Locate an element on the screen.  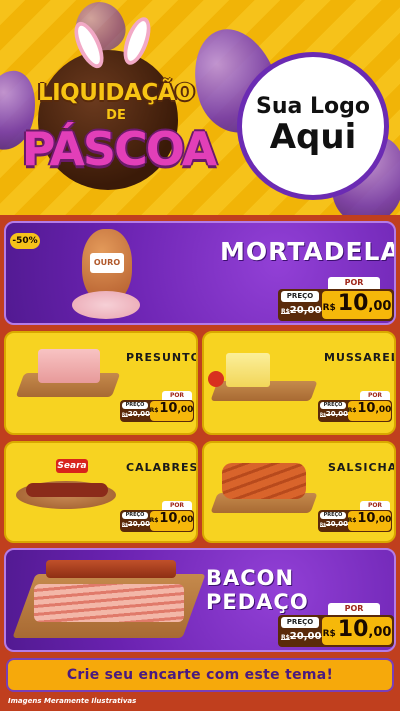
cta-banner: Crie seu encarte com este tema! is located at coordinates (200, 675).